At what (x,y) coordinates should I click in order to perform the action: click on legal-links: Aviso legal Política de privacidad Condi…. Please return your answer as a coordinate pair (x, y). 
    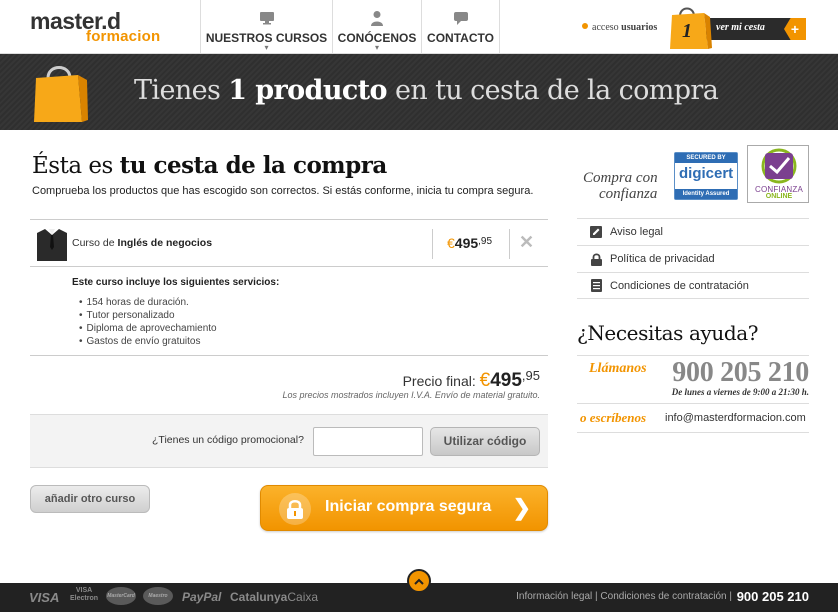
    Looking at the image, I should click on (693, 258).